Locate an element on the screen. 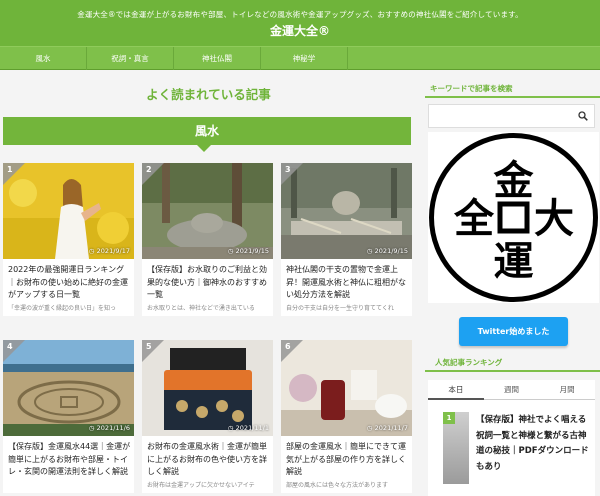 This screenshot has width=600, height=496. logo-seal: 金 全 大 運 is located at coordinates (513, 217).